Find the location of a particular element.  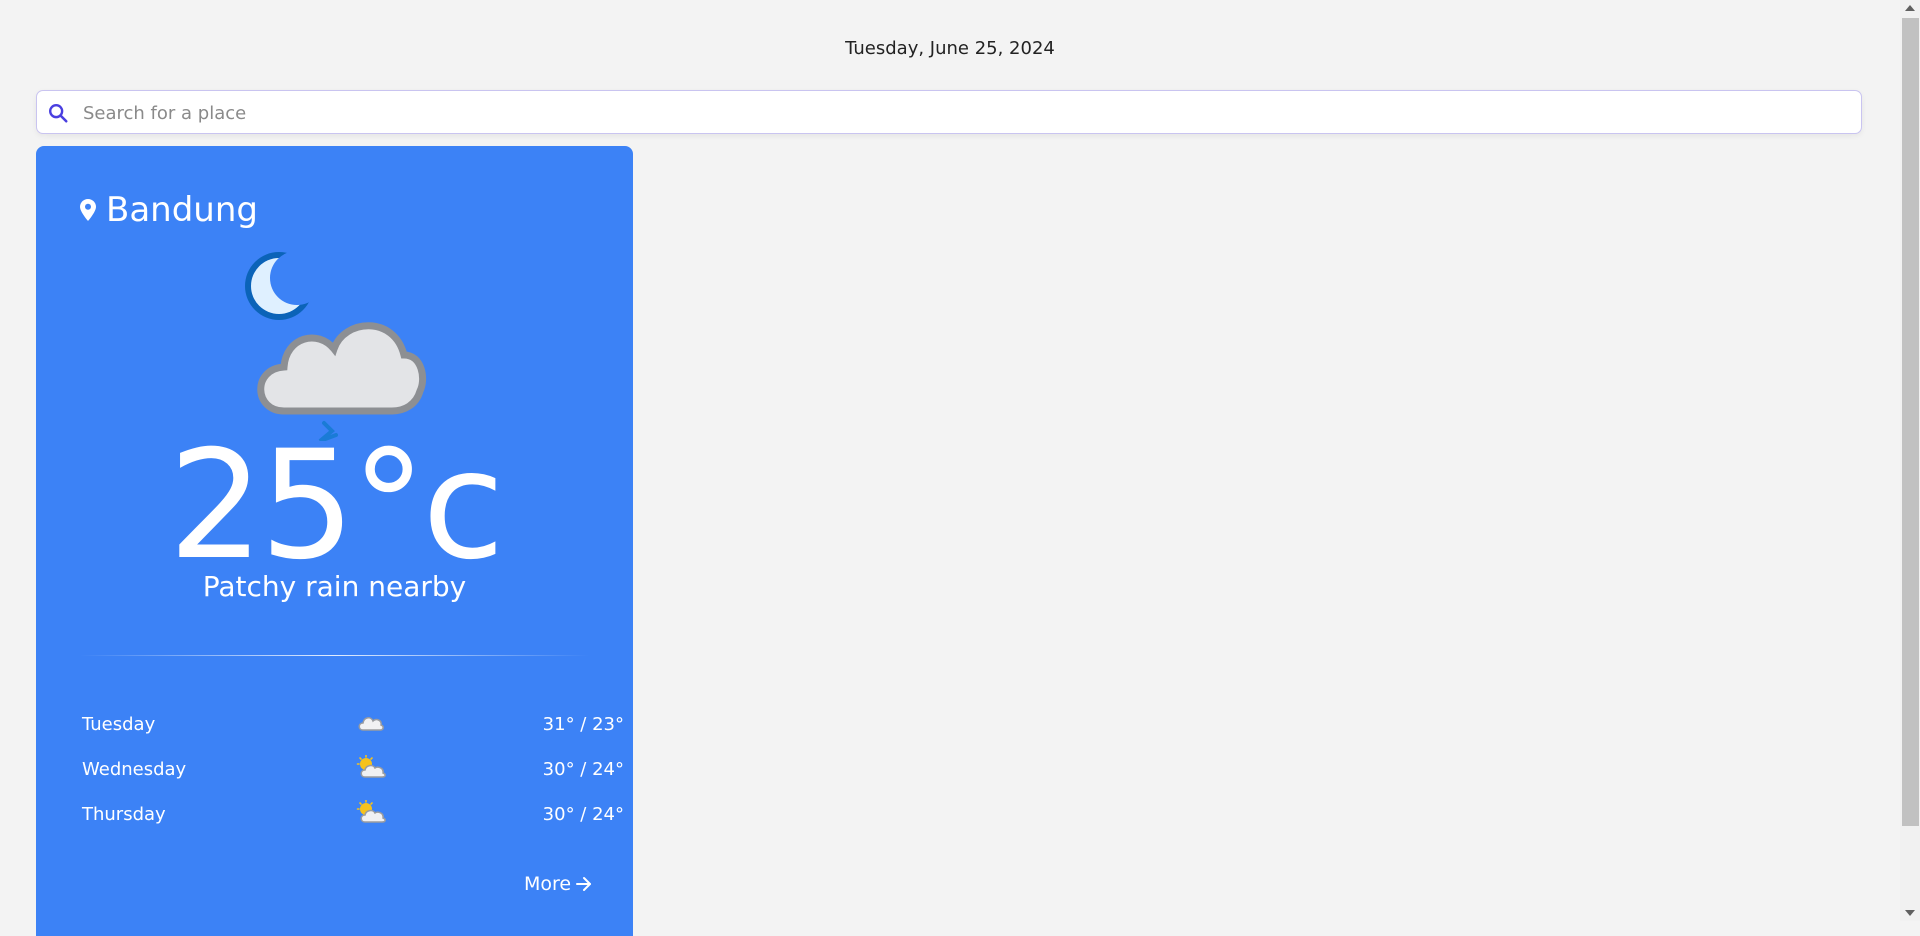

scroll-up-arrow is located at coordinates (1910, 8).